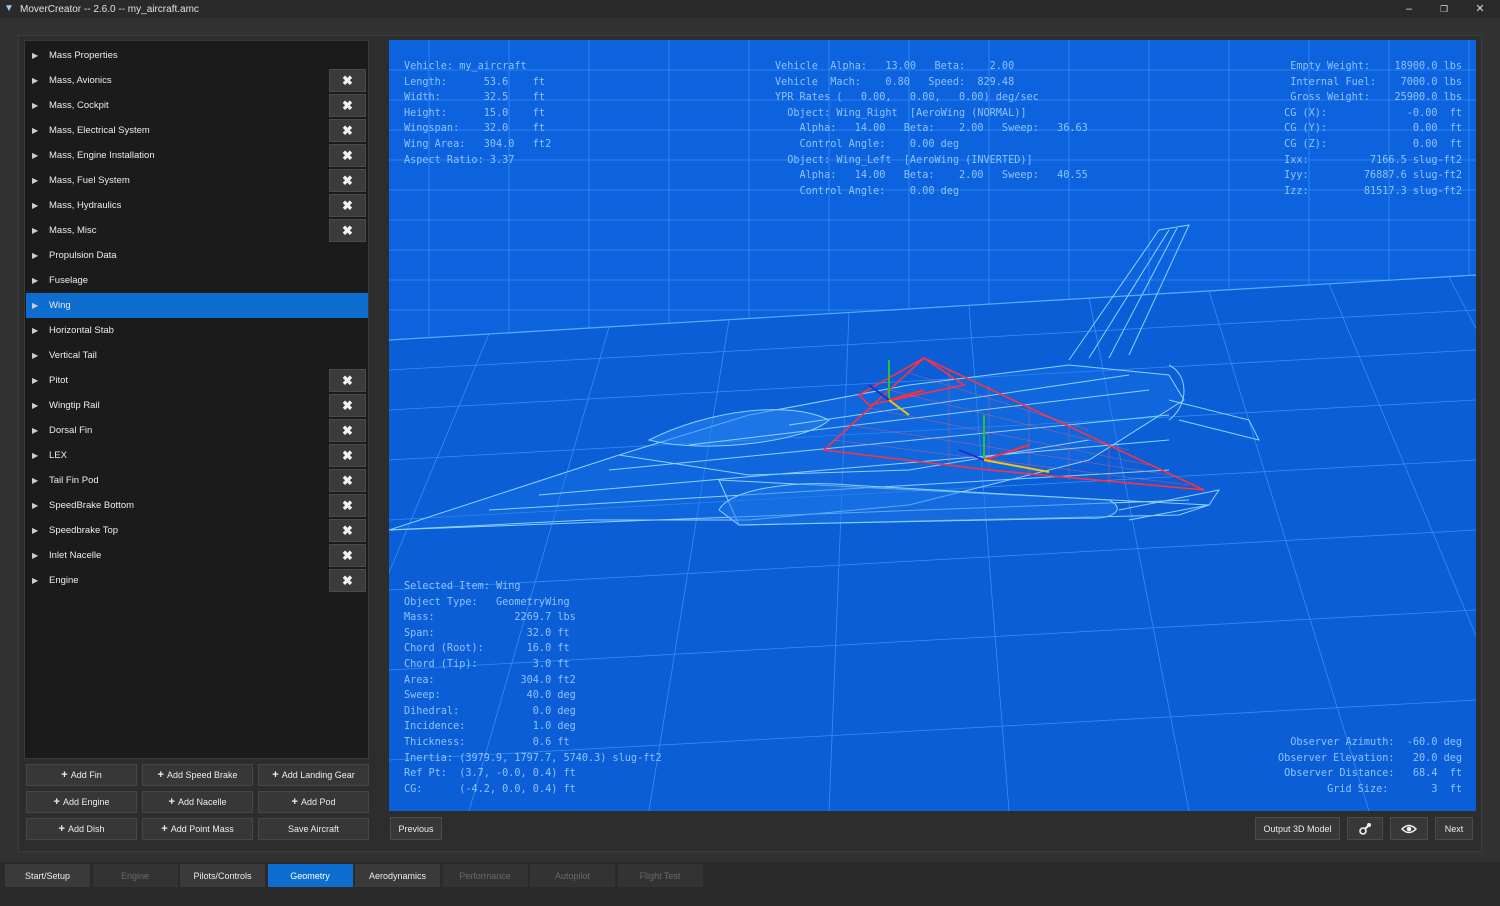 This screenshot has height=906, width=1500. Describe the element at coordinates (197, 530) in the screenshot. I see `tree-item-speedbrake-top: ▶ Speedbrake Top ✖` at that location.